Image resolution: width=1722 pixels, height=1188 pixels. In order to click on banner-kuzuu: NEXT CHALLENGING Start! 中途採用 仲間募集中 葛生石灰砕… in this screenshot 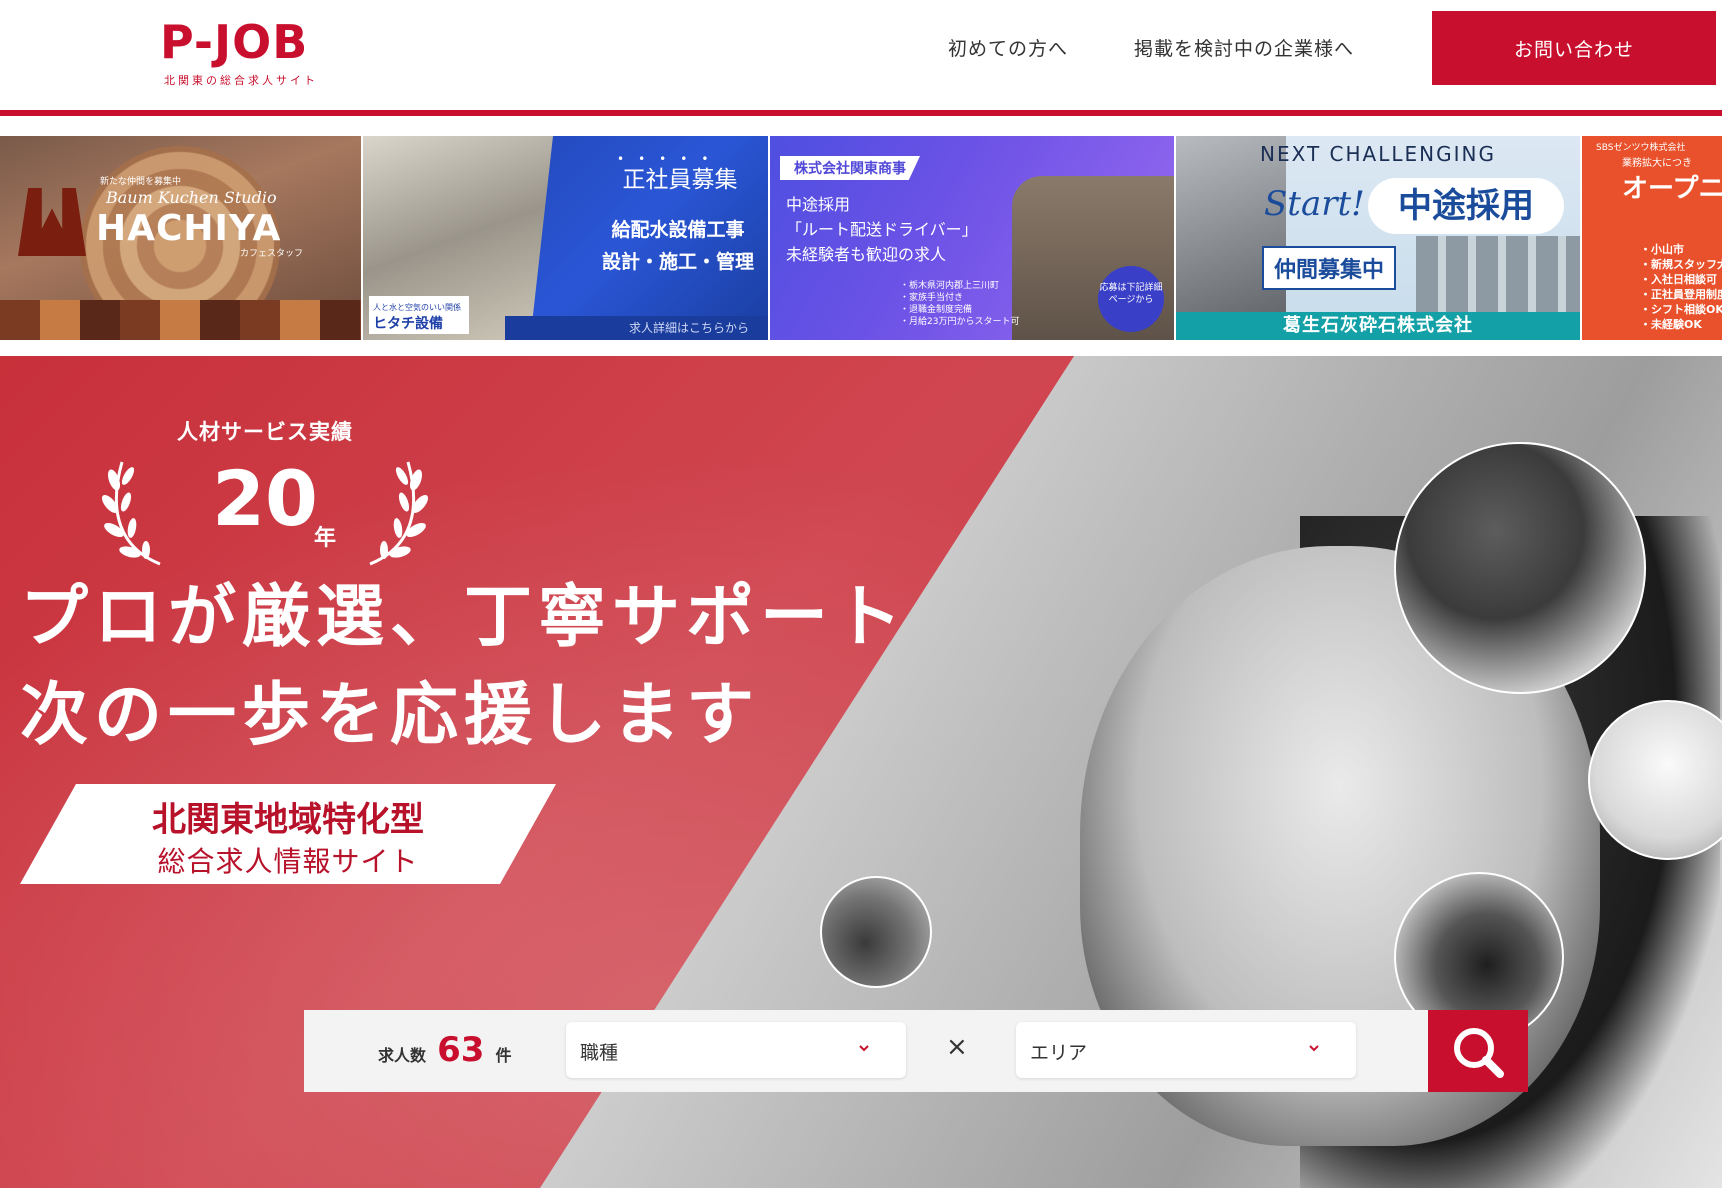, I will do `click(1378, 238)`.